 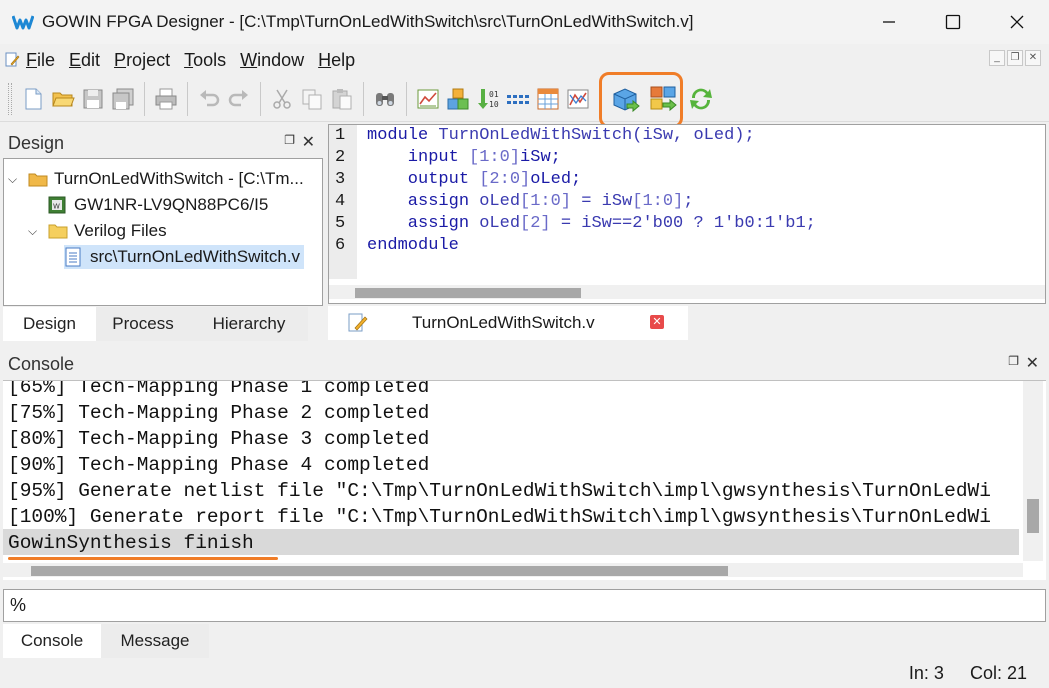 I want to click on mdi-minimize-button: _, so click(x=997, y=58).